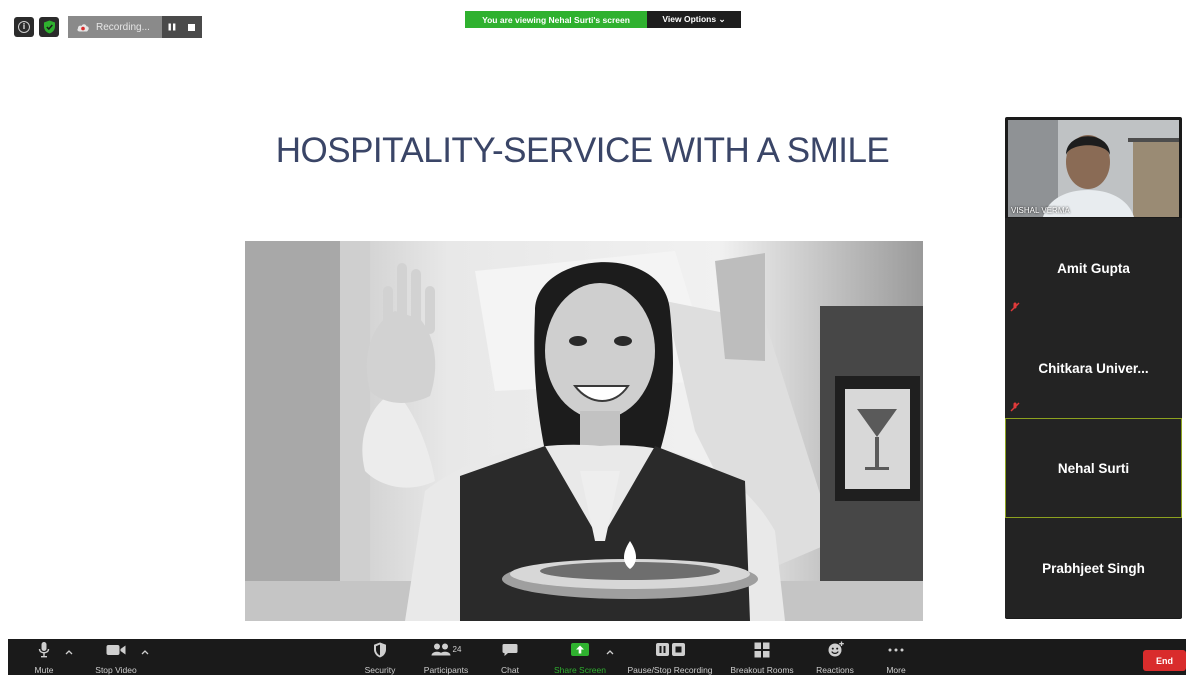 The width and height of the screenshot is (1186, 675). I want to click on participant-name: Prabhjeet Singh, so click(1093, 568).